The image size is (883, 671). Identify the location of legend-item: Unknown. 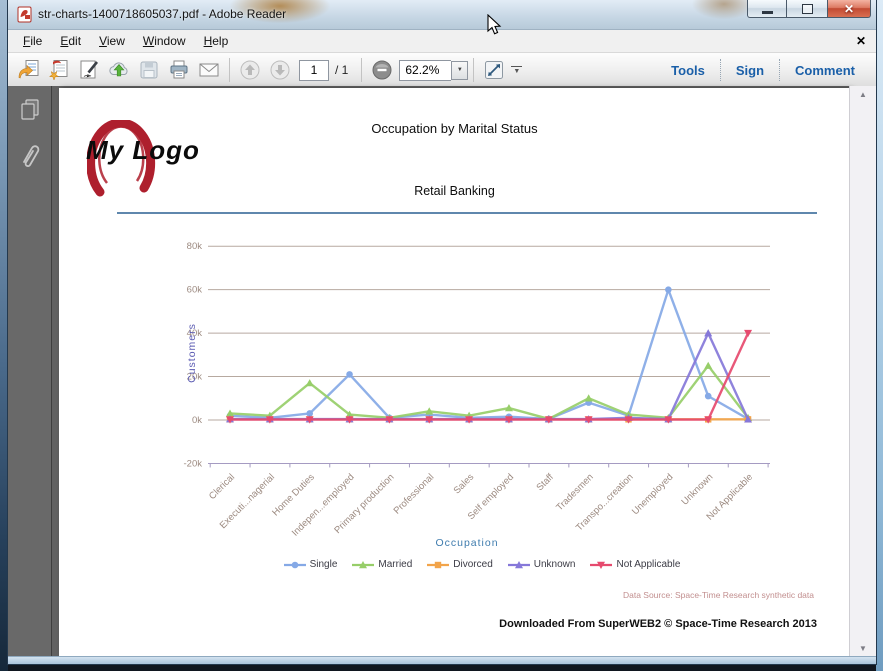
(541, 564).